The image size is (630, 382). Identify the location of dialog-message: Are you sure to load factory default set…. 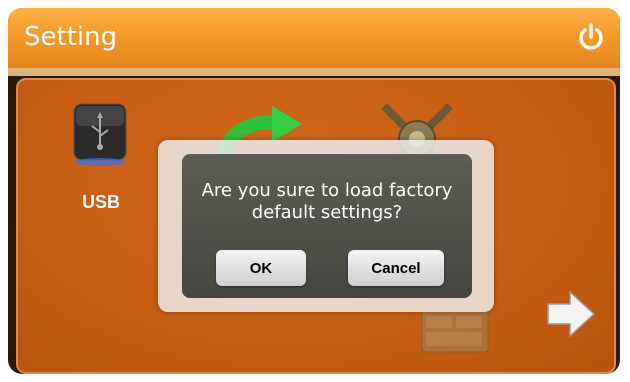
(327, 201).